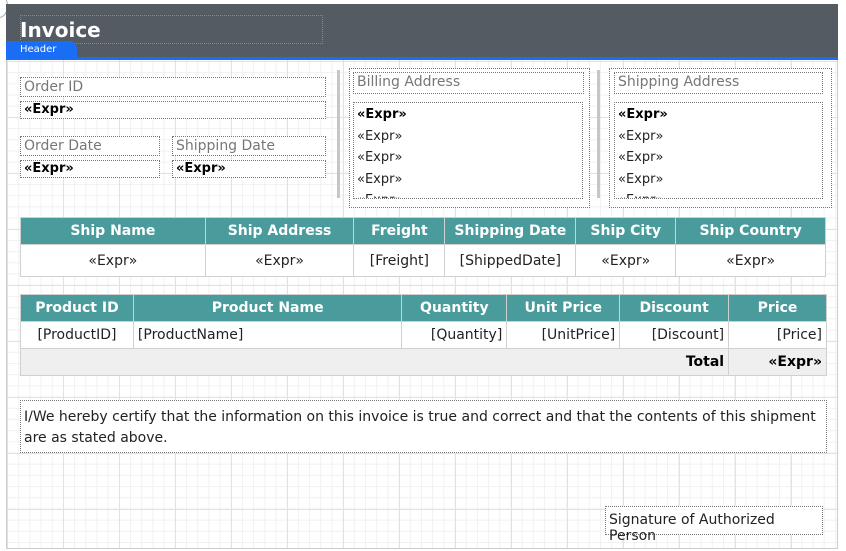 The height and width of the screenshot is (551, 846). I want to click on header-product-name: Product Name, so click(267, 308).